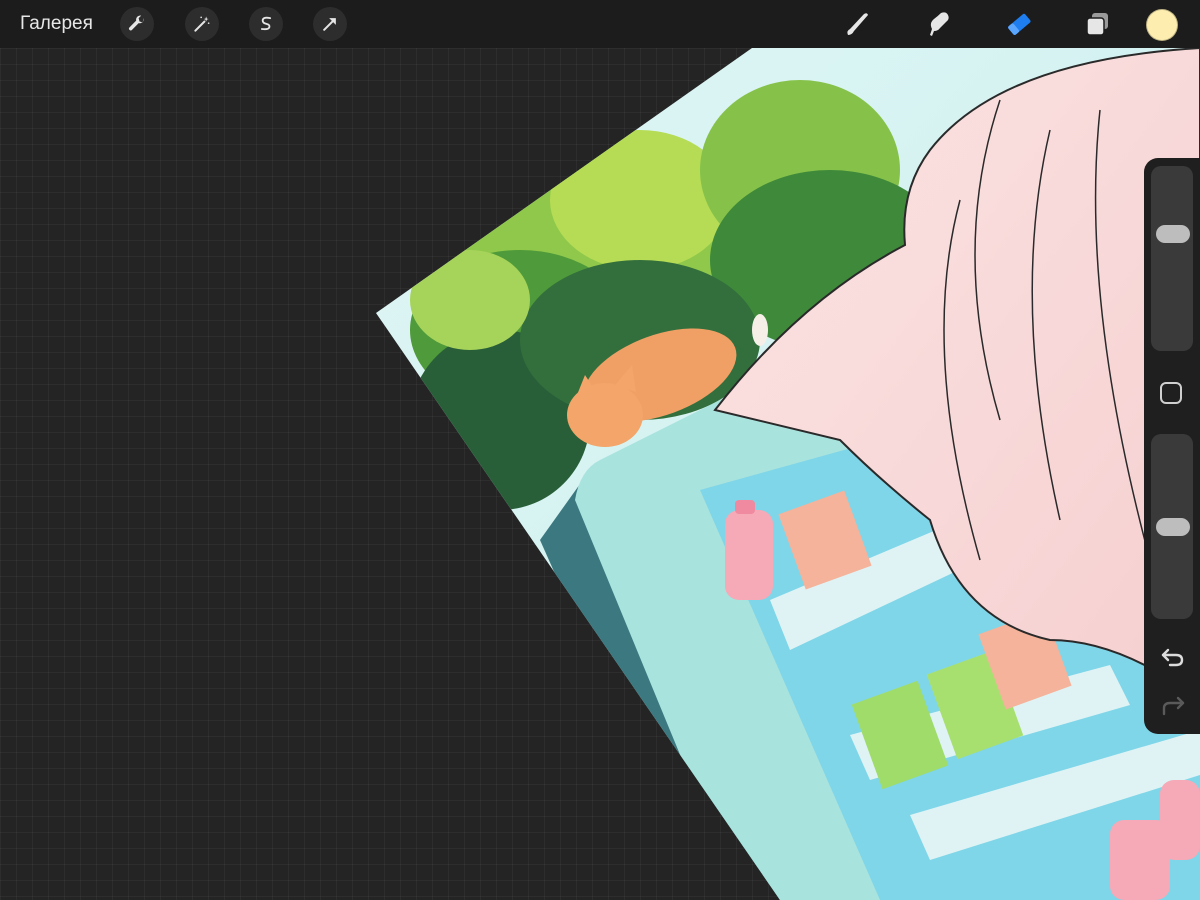 Image resolution: width=1200 pixels, height=900 pixels. Describe the element at coordinates (1162, 25) in the screenshot. I see `color-picker-swatch` at that location.